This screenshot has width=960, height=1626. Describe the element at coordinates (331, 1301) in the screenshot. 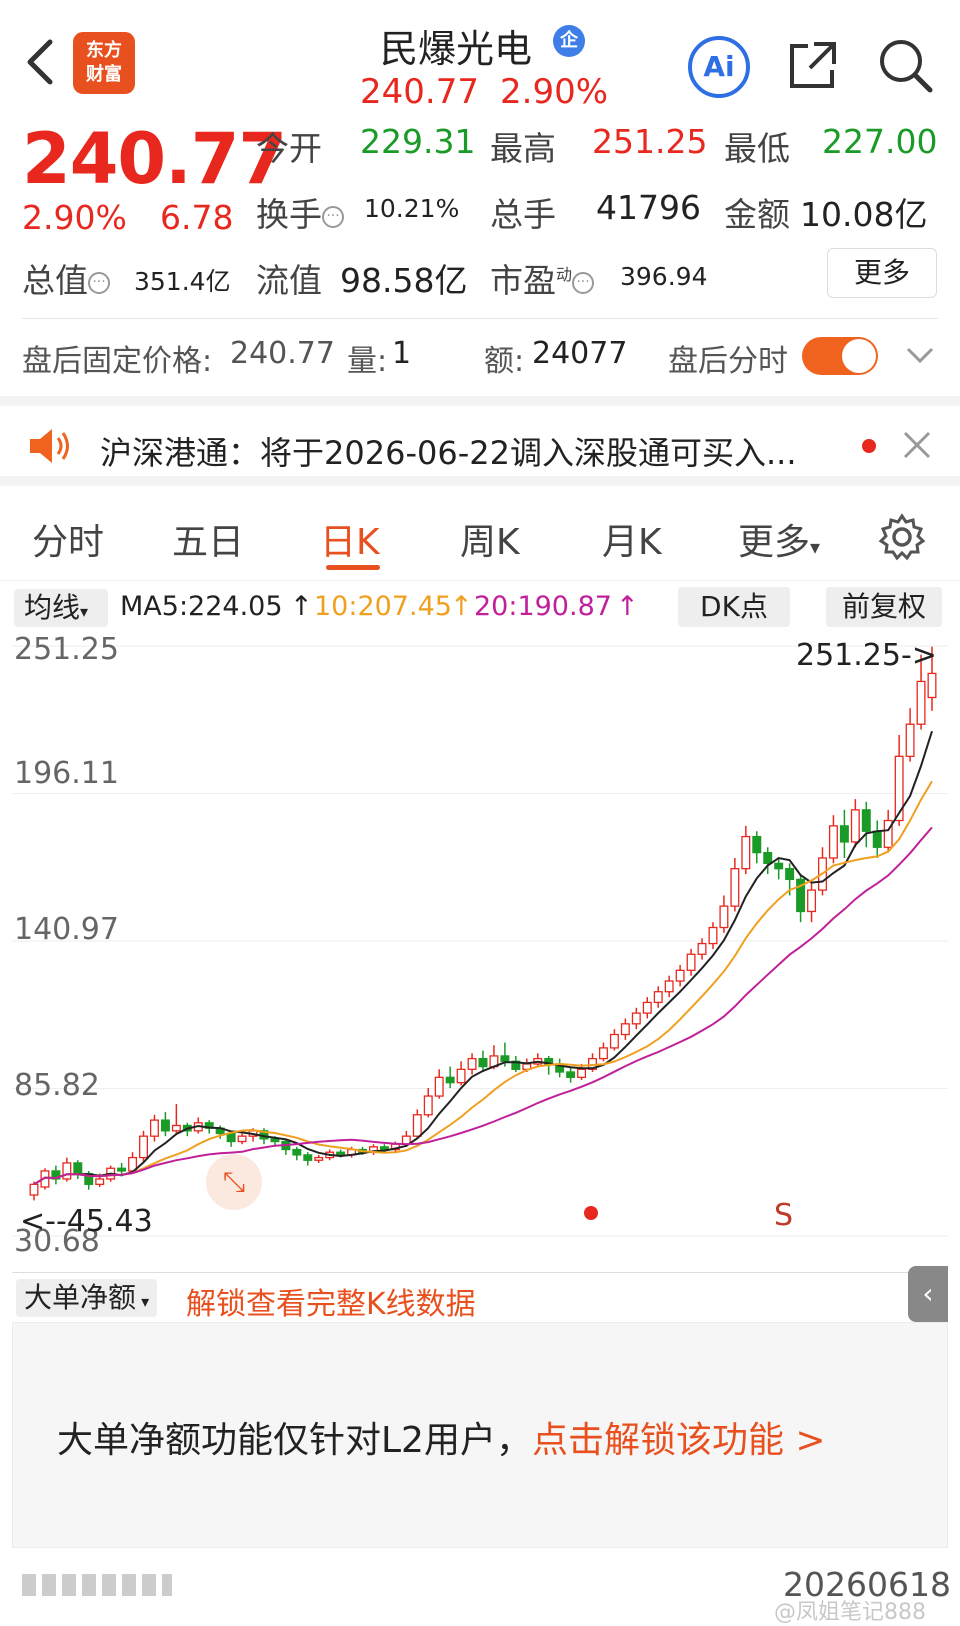

I see `unlock-kline-link: 解锁查看完整K线数据` at that location.